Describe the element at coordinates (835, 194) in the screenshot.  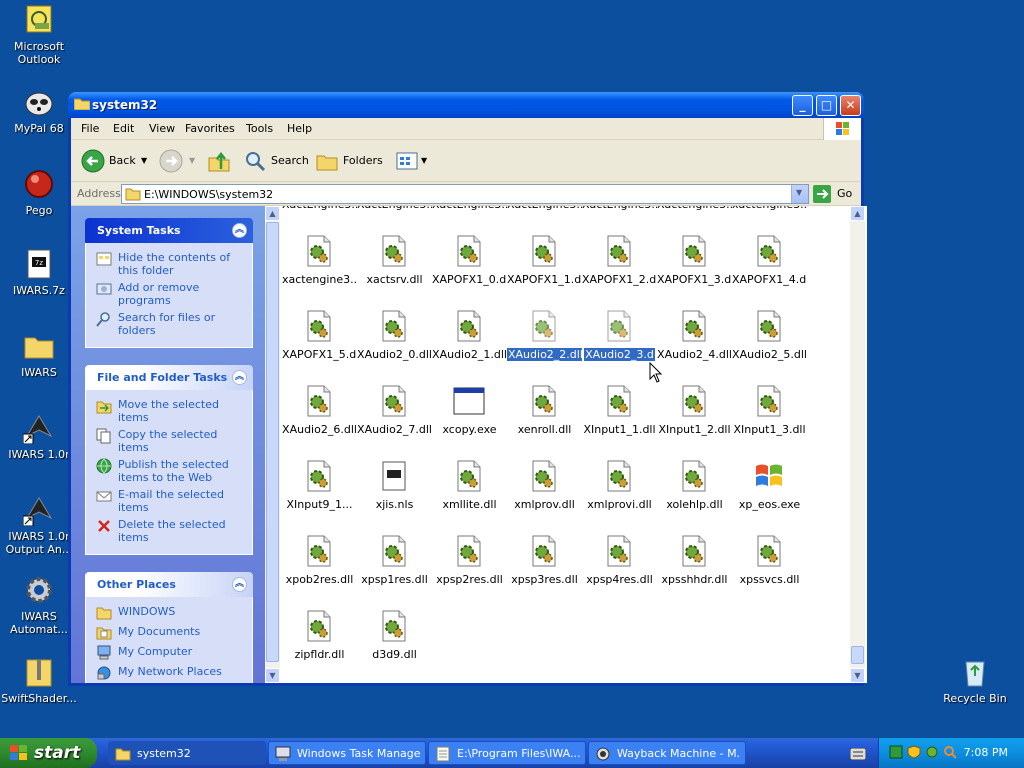
I see `go-button: Go` at that location.